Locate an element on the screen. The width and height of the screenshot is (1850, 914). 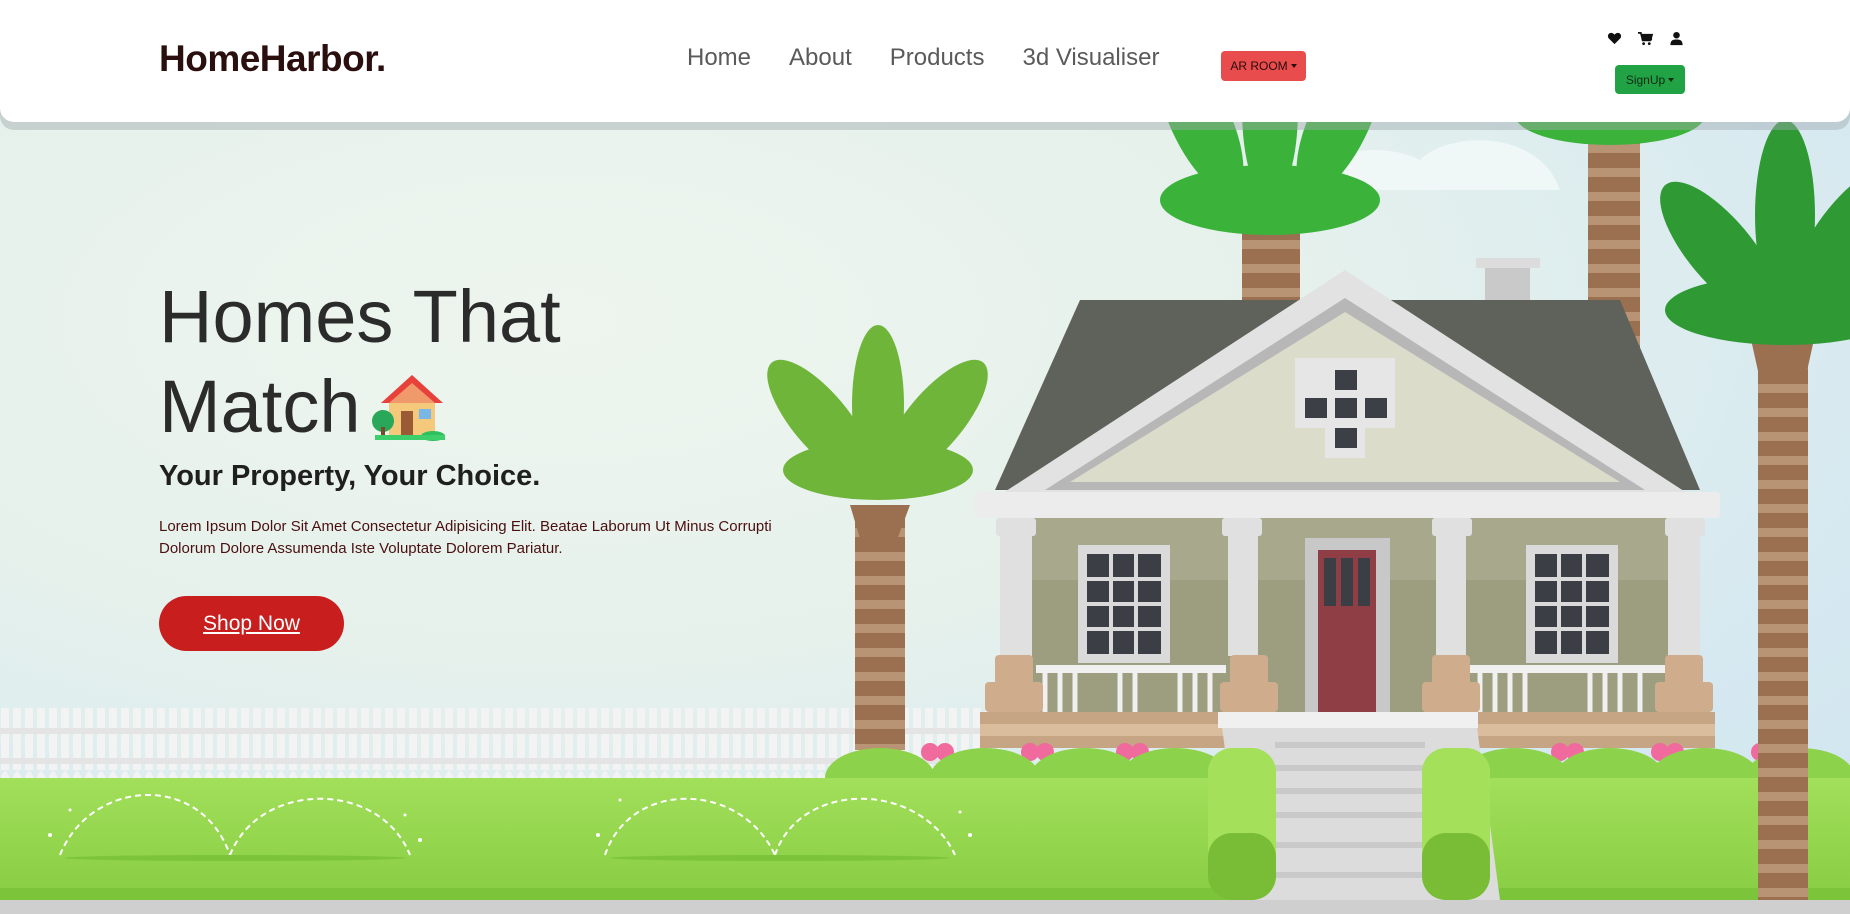
ar-room-label: AR ROOM is located at coordinates (1259, 66).